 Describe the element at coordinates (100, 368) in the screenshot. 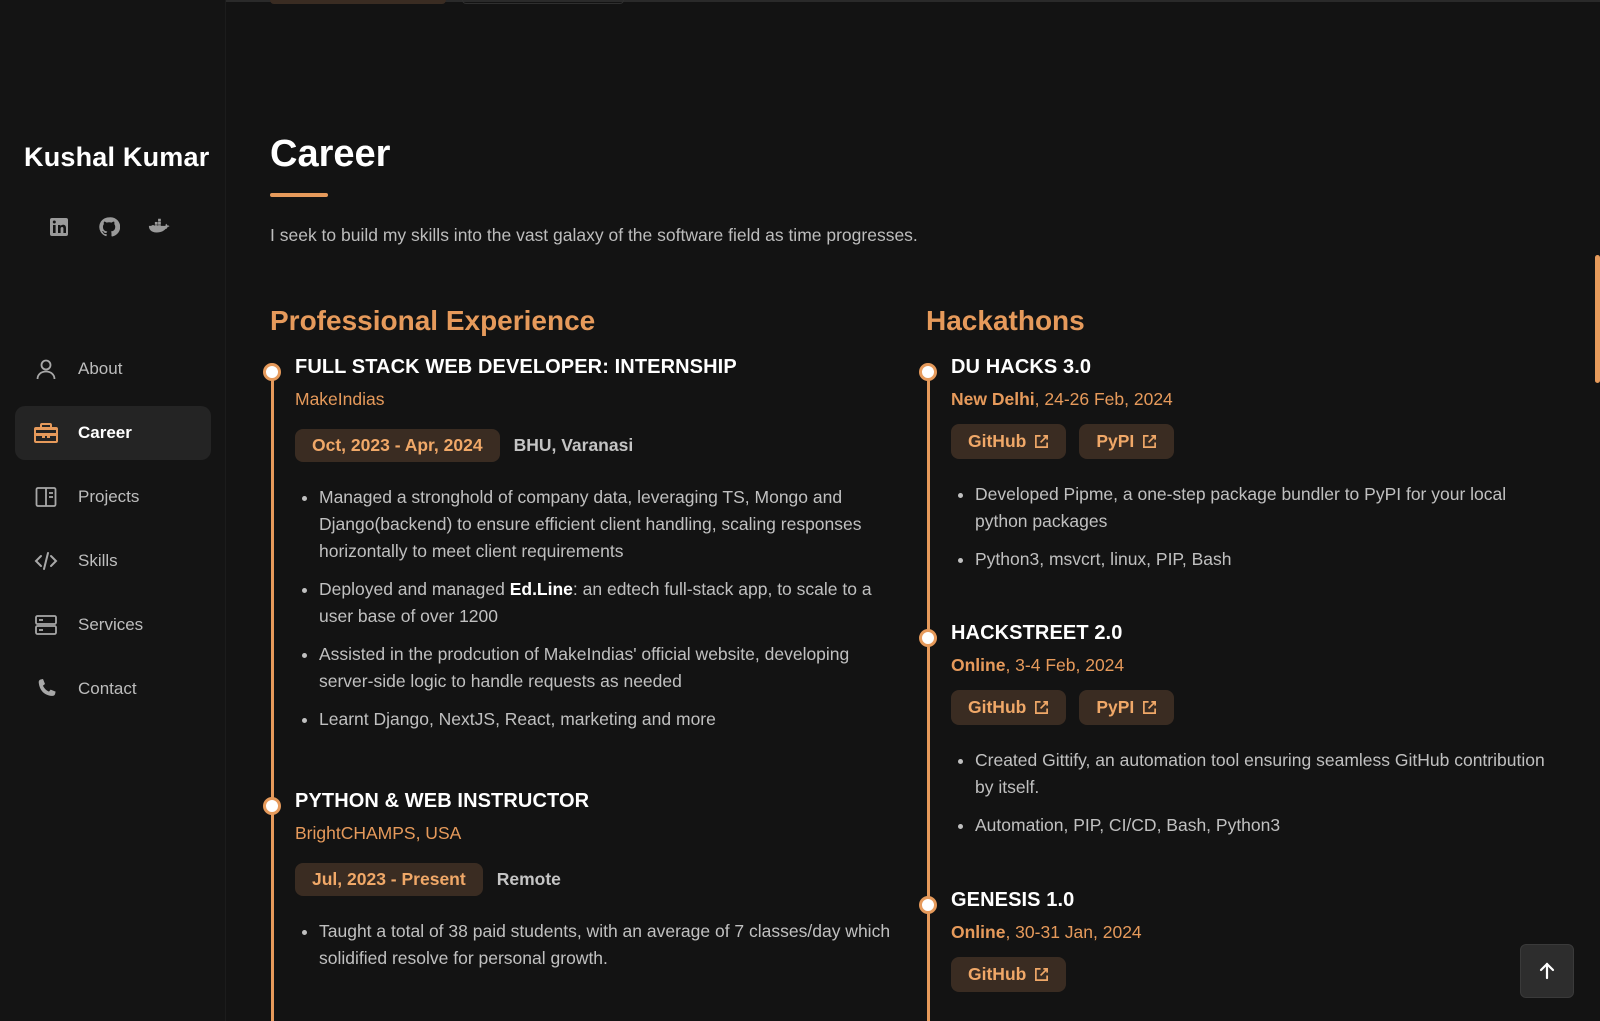

I see `sidebar-item-label: About` at that location.